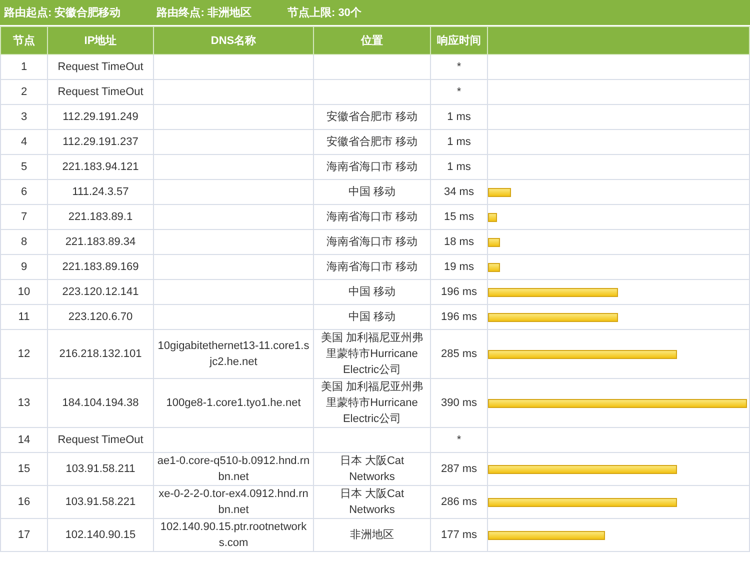 The height and width of the screenshot is (566, 750). I want to click on table-cell: 100ge8-1.core1.tyo1.he.net, so click(234, 403).